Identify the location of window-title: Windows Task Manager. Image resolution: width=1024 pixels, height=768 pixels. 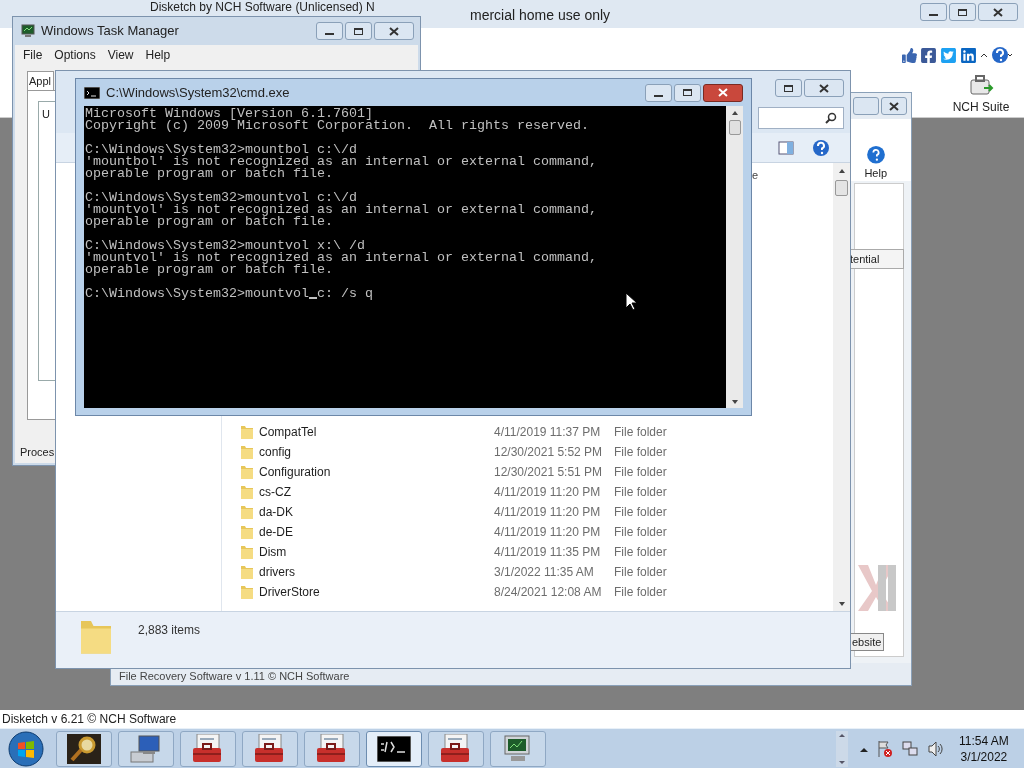
(110, 31).